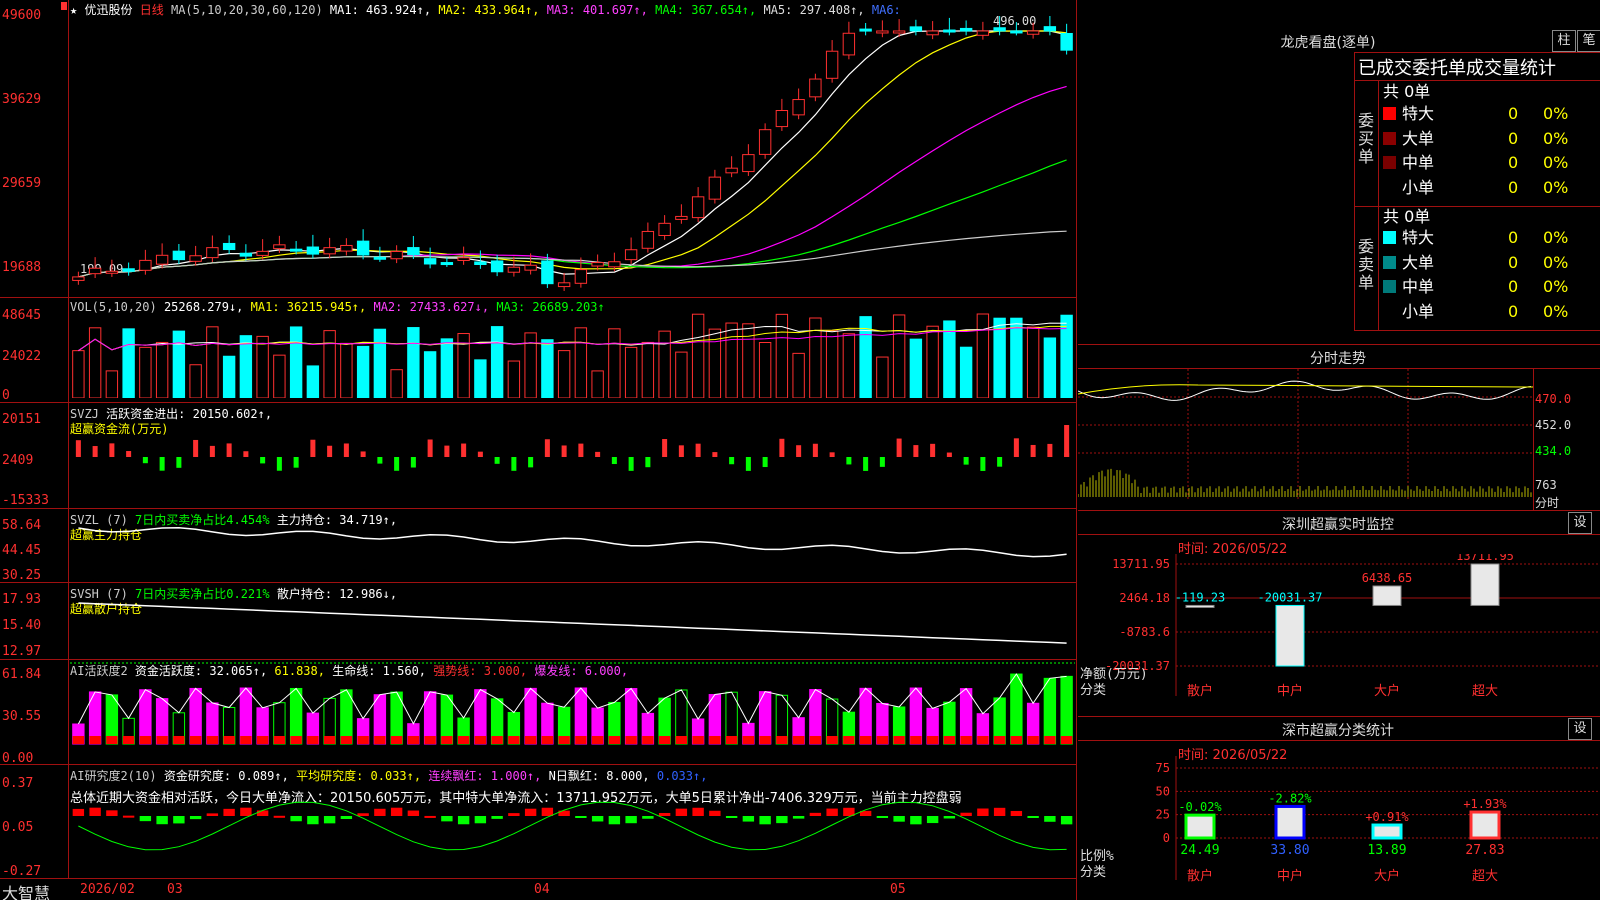 This screenshot has width=1600, height=900. What do you see at coordinates (1290, 798) in the screenshot?
I see `class-change-label: -2.82%` at bounding box center [1290, 798].